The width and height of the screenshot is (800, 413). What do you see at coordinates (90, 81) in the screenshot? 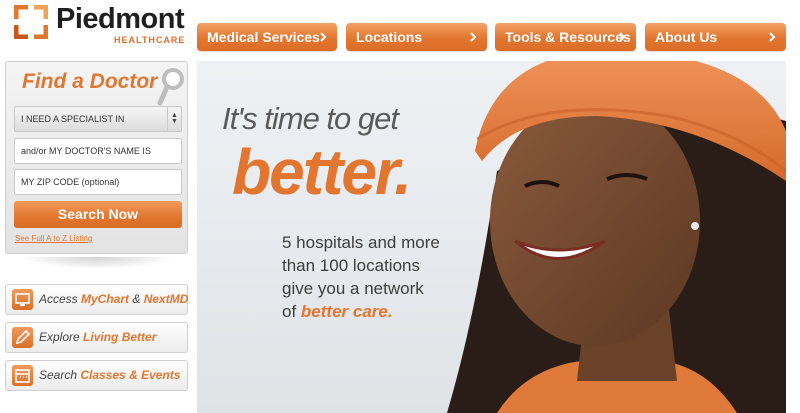
I see `finder-title: Find a Doctor` at bounding box center [90, 81].